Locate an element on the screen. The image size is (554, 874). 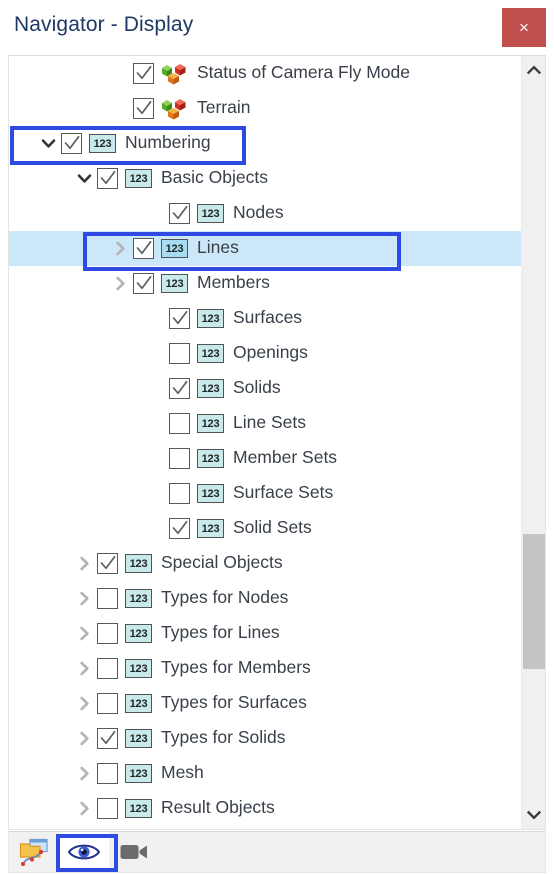
tree-row-label: Solid Sets is located at coordinates (272, 526).